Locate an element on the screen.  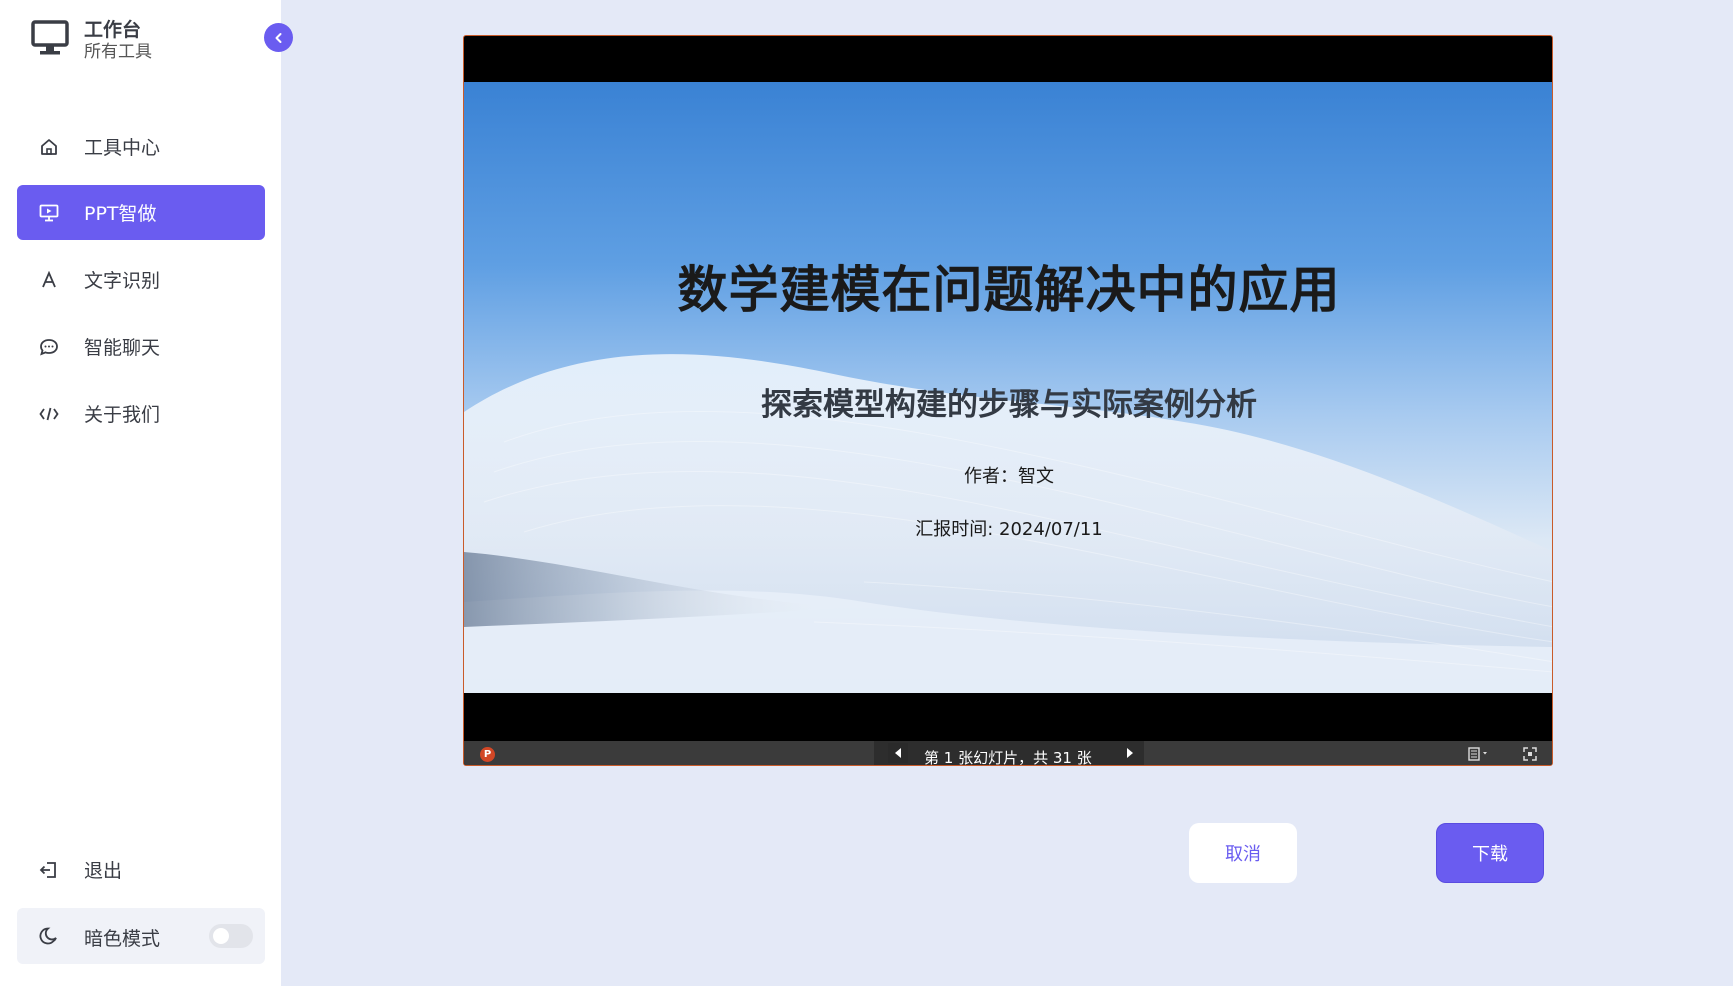
sidebar-item-ppt: PPT智做 is located at coordinates (141, 212).